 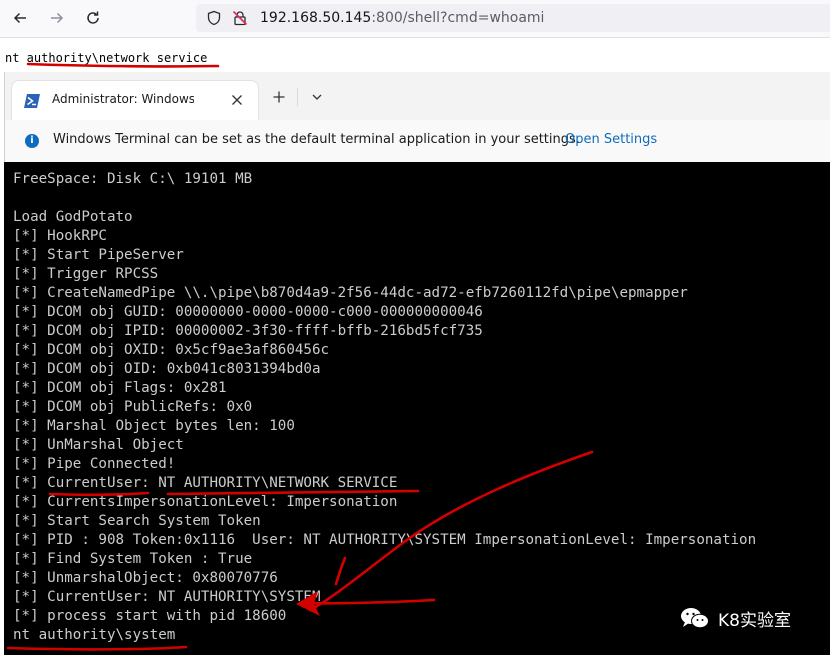 I want to click on watermark: K8实验室, so click(x=735, y=618).